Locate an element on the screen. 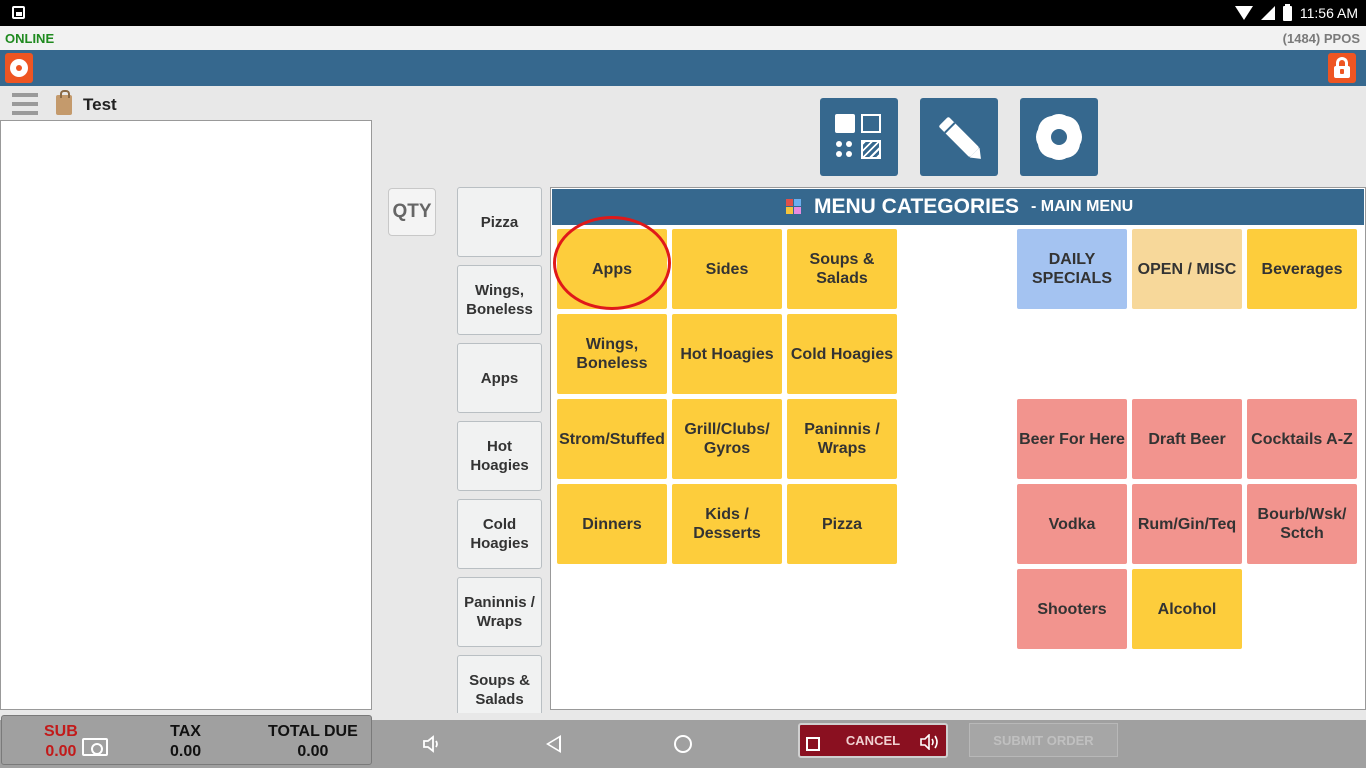 This screenshot has width=1366, height=768. menu-tile-dinners: Dinners is located at coordinates (612, 524).